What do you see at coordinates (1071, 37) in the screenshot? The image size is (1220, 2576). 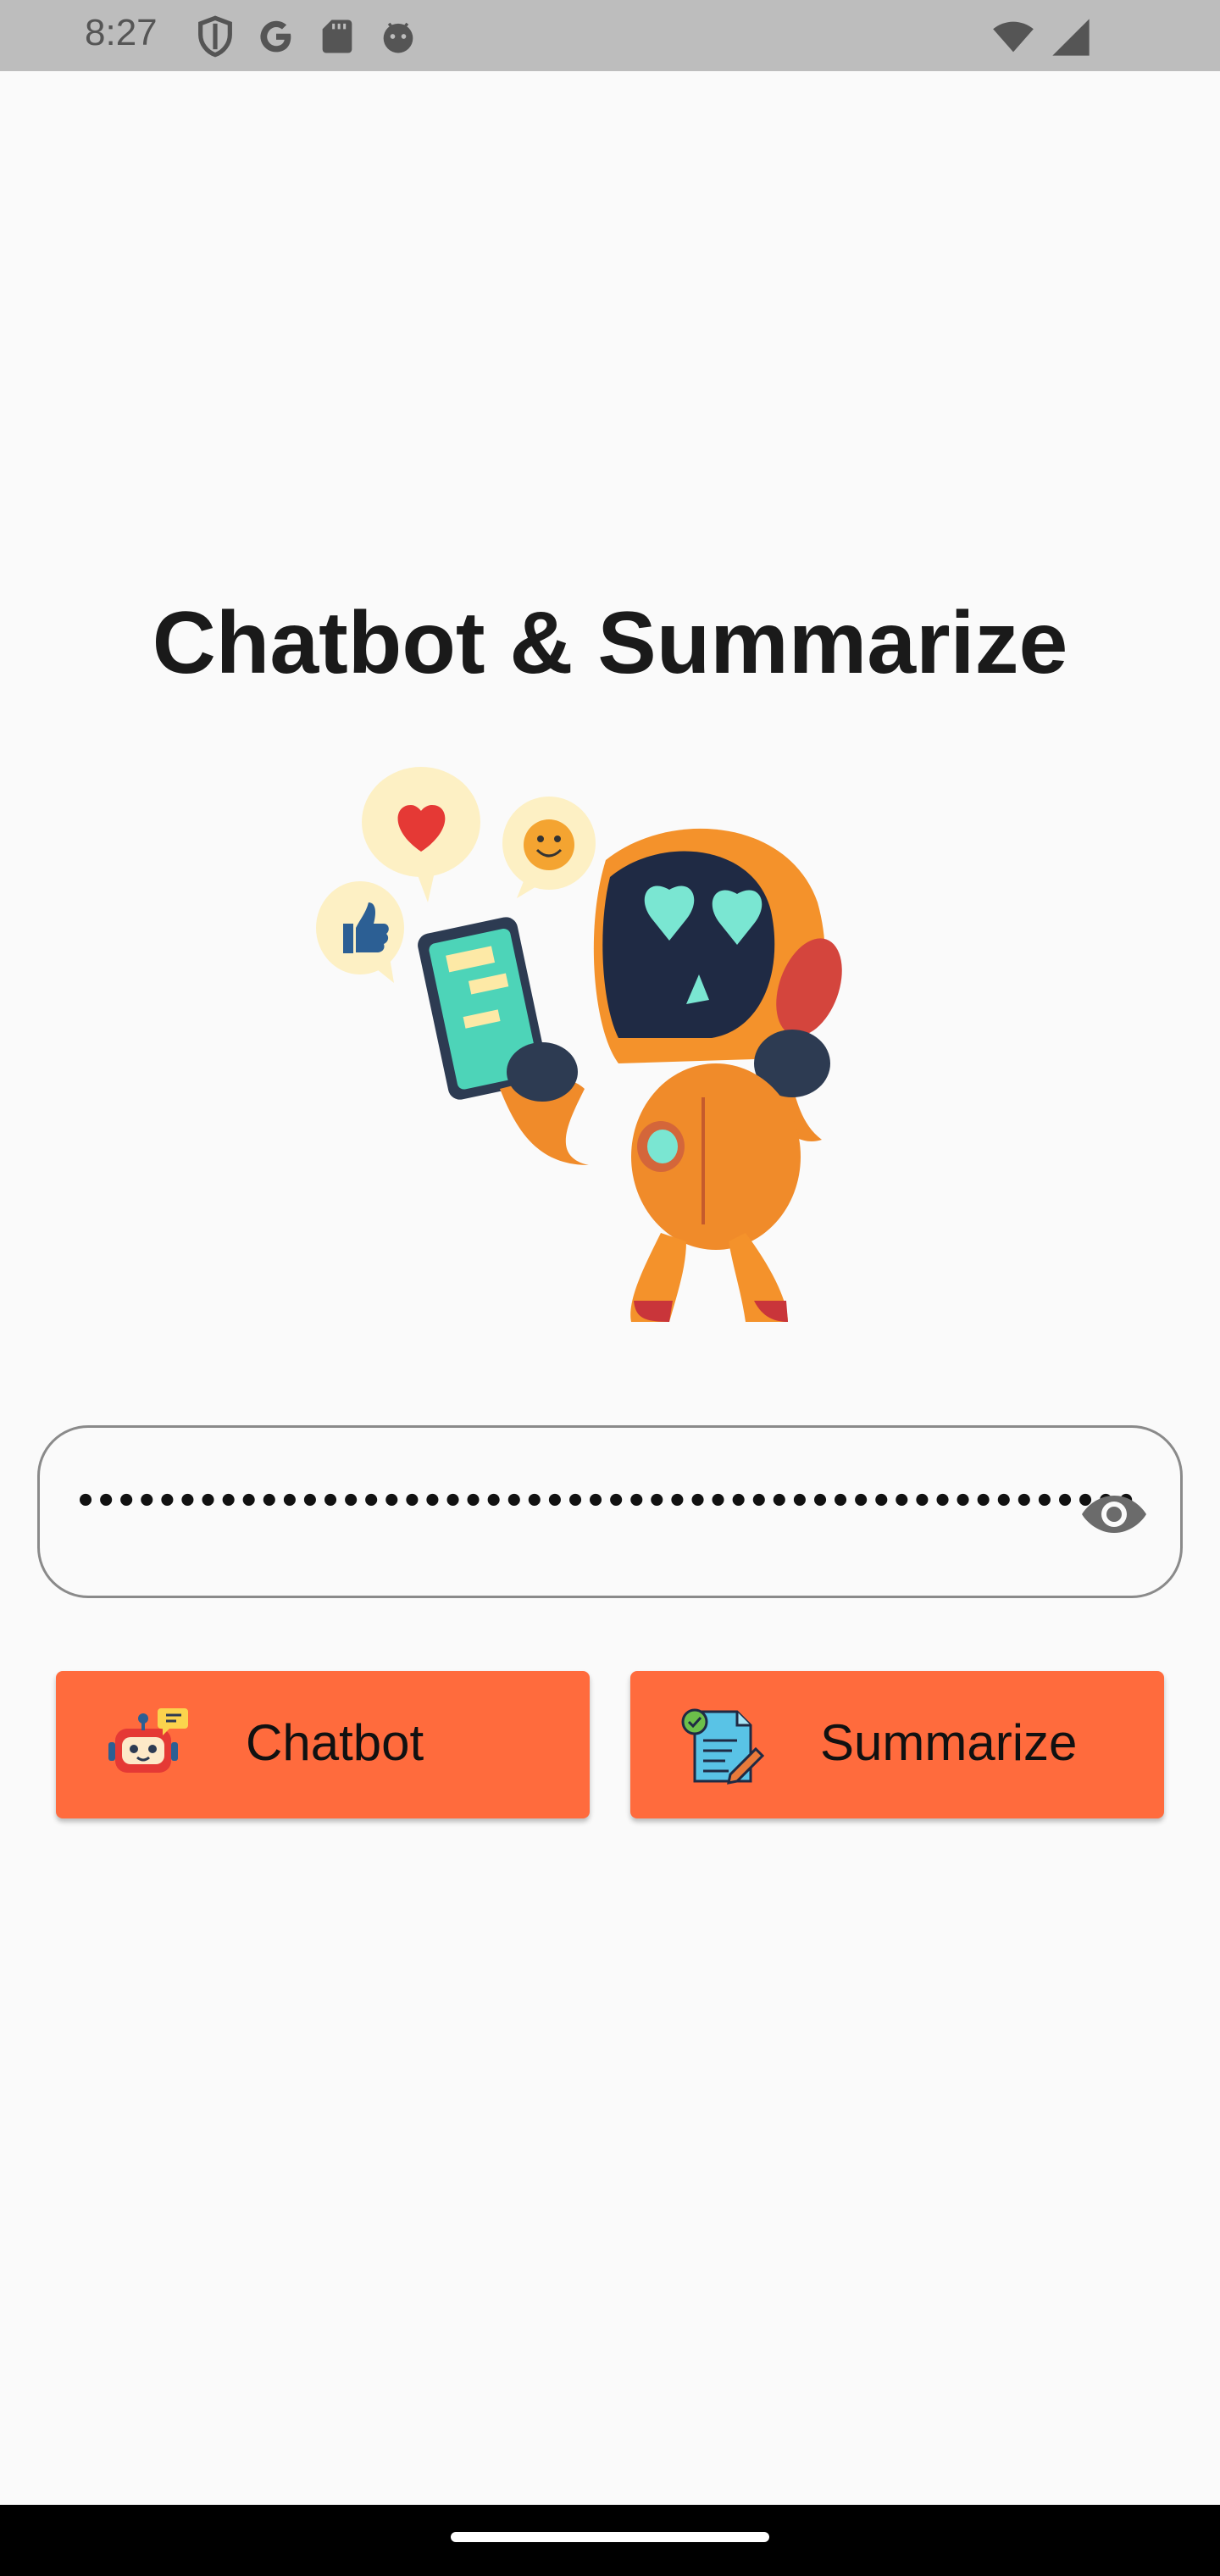 I see `signal-icon` at bounding box center [1071, 37].